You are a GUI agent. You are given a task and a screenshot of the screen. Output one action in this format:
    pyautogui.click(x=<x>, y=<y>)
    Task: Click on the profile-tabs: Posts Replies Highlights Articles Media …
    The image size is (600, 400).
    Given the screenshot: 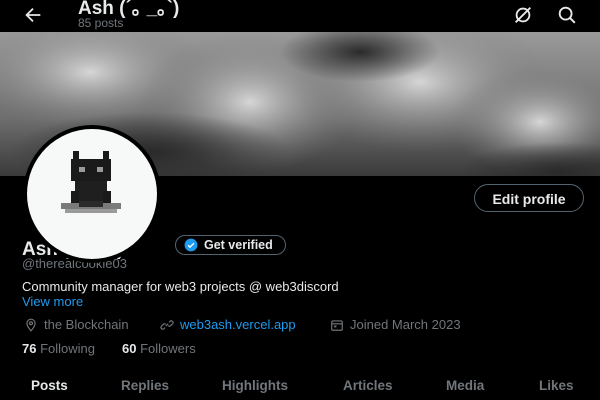 What is the action you would take?
    pyautogui.click(x=300, y=386)
    